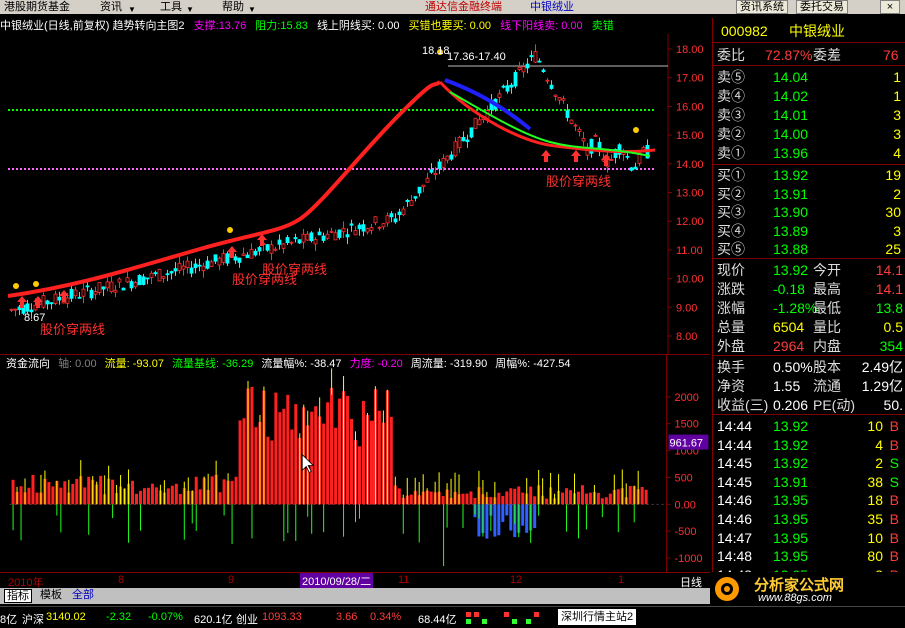 The image size is (905, 628). Describe the element at coordinates (810, 134) in the screenshot. I see `quote-row: 卖② 14.00 3` at that location.